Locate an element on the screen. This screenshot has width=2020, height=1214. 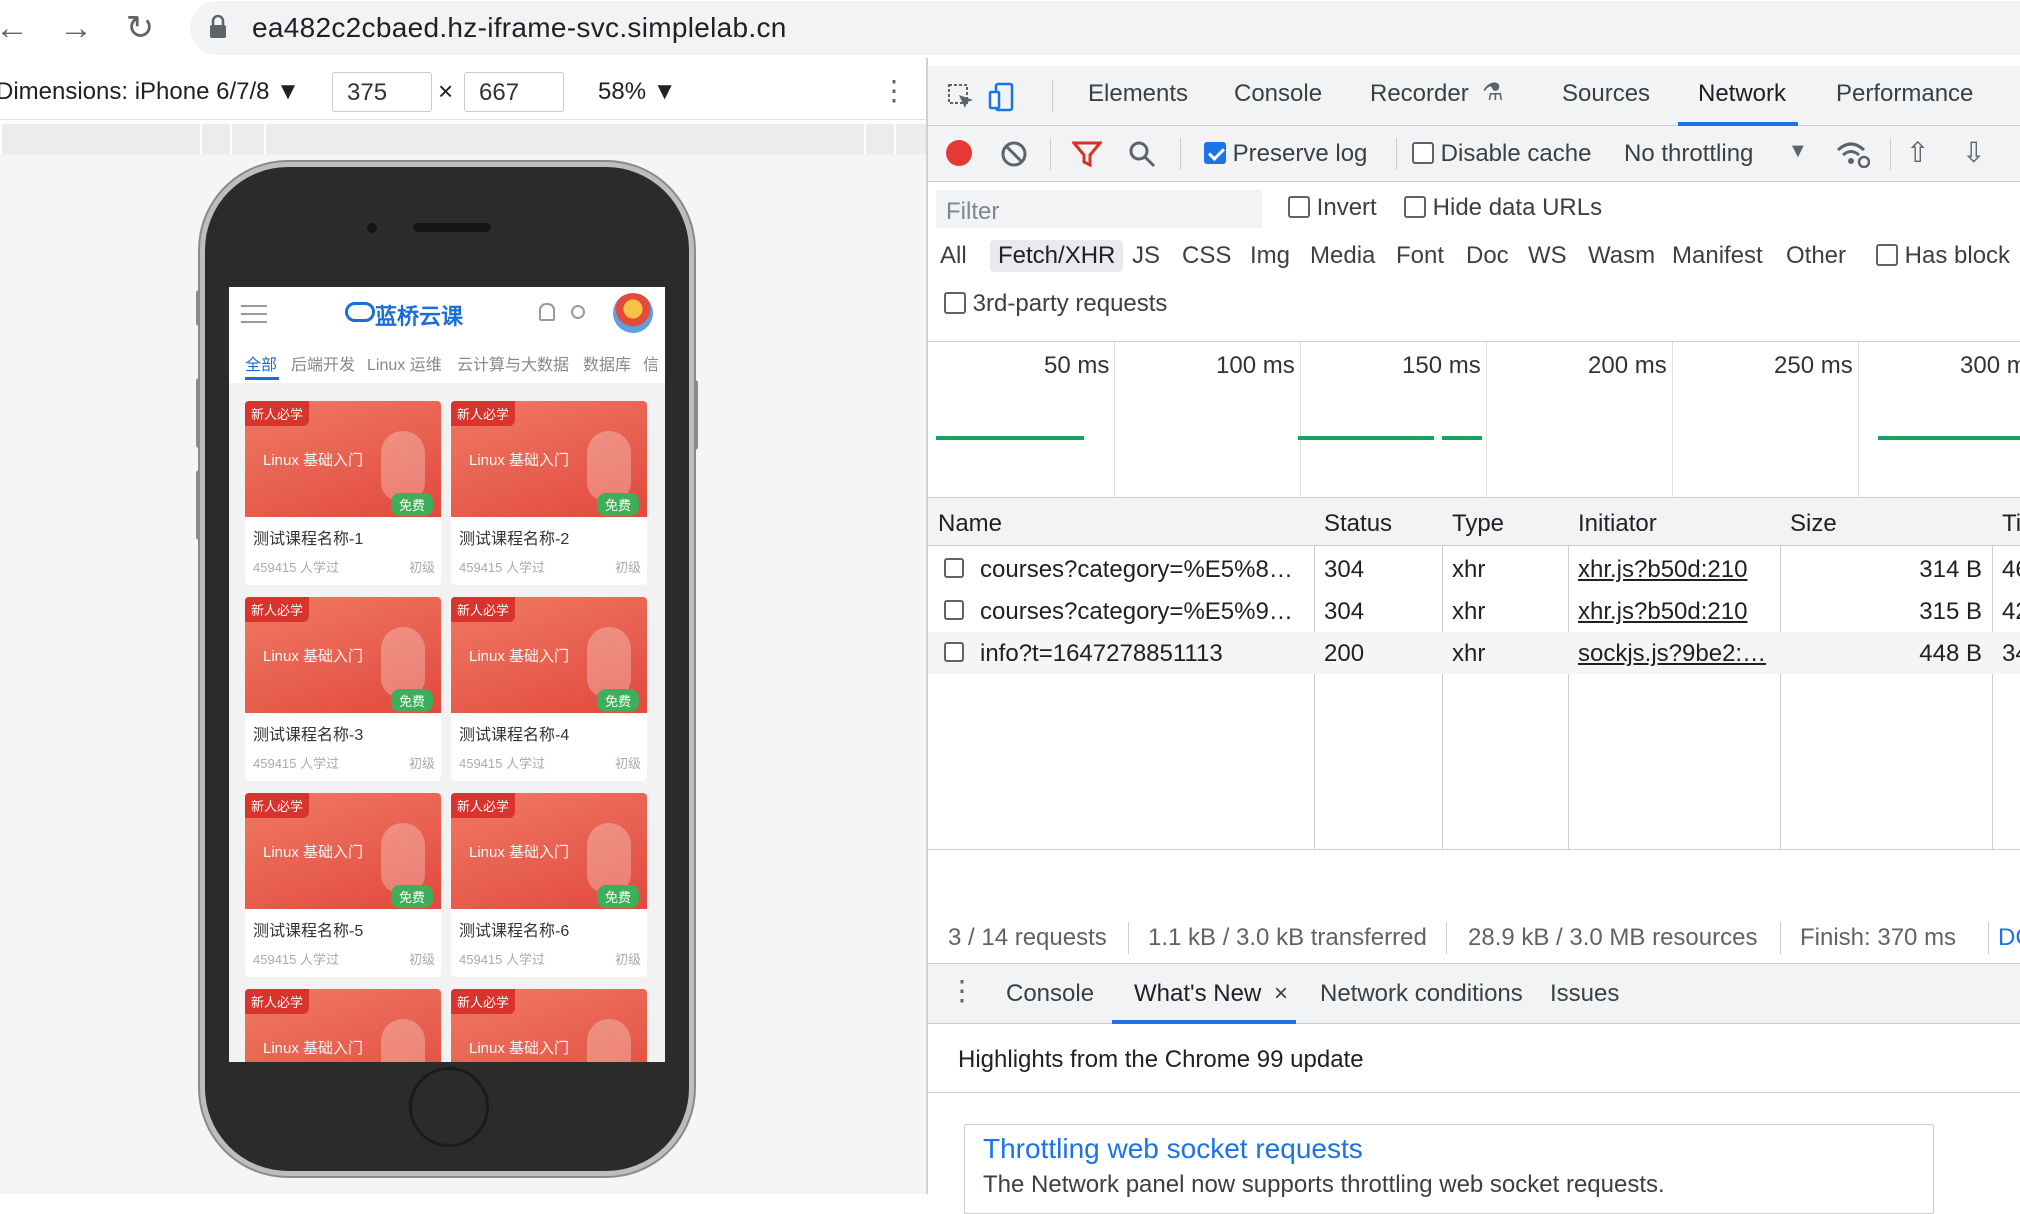
device-toggle-icon is located at coordinates (1003, 97).